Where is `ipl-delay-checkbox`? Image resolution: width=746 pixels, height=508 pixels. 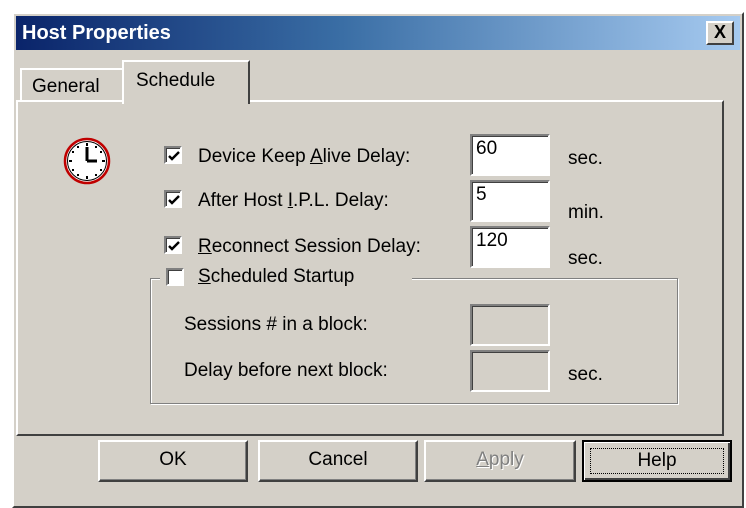
ipl-delay-checkbox is located at coordinates (173, 199).